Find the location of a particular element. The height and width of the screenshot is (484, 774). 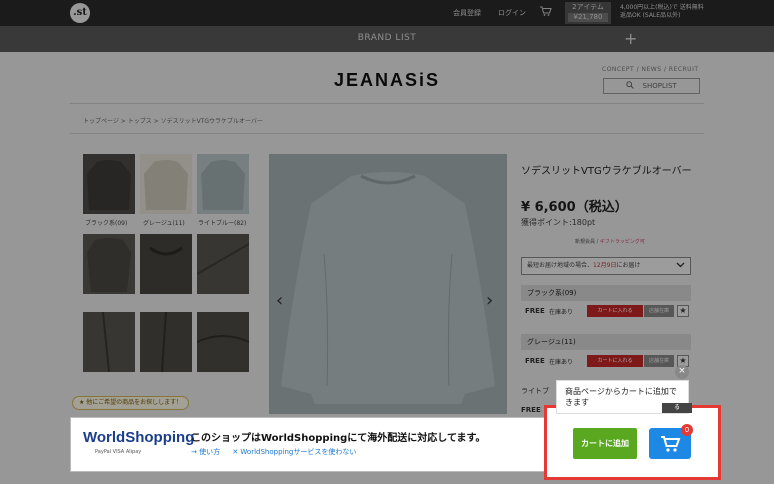

payment-methods: PayPal VISA Alipay is located at coordinates (118, 452).